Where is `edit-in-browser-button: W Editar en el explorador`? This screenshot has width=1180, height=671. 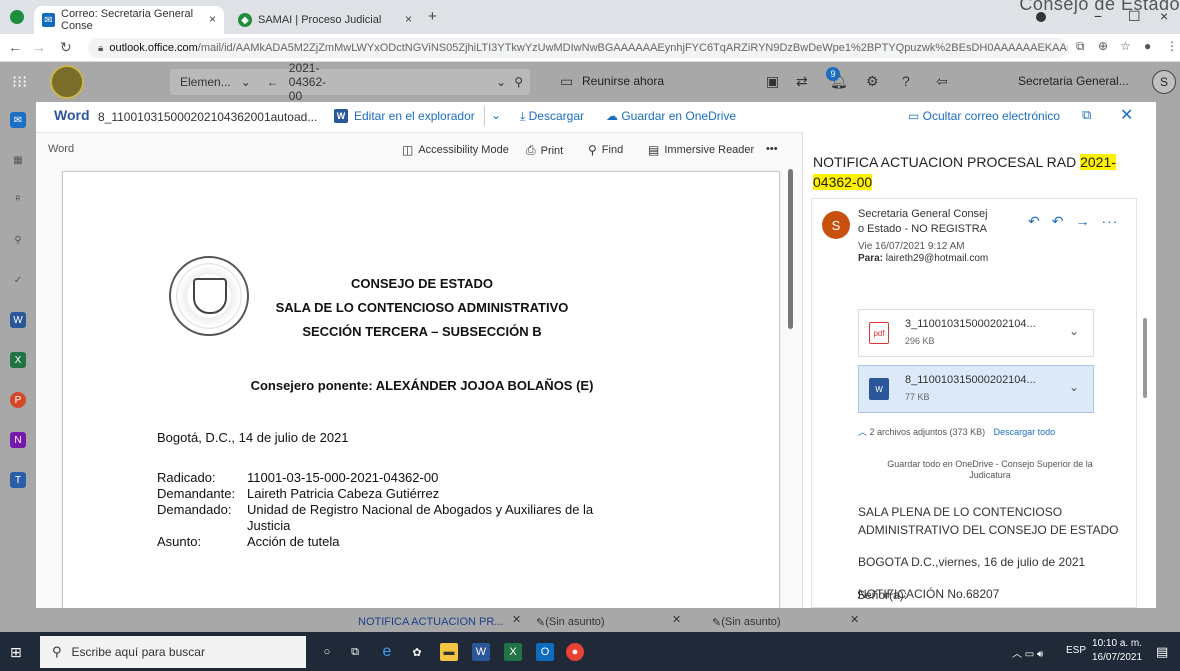
edit-in-browser-button: W Editar en el explorador is located at coordinates (404, 116).